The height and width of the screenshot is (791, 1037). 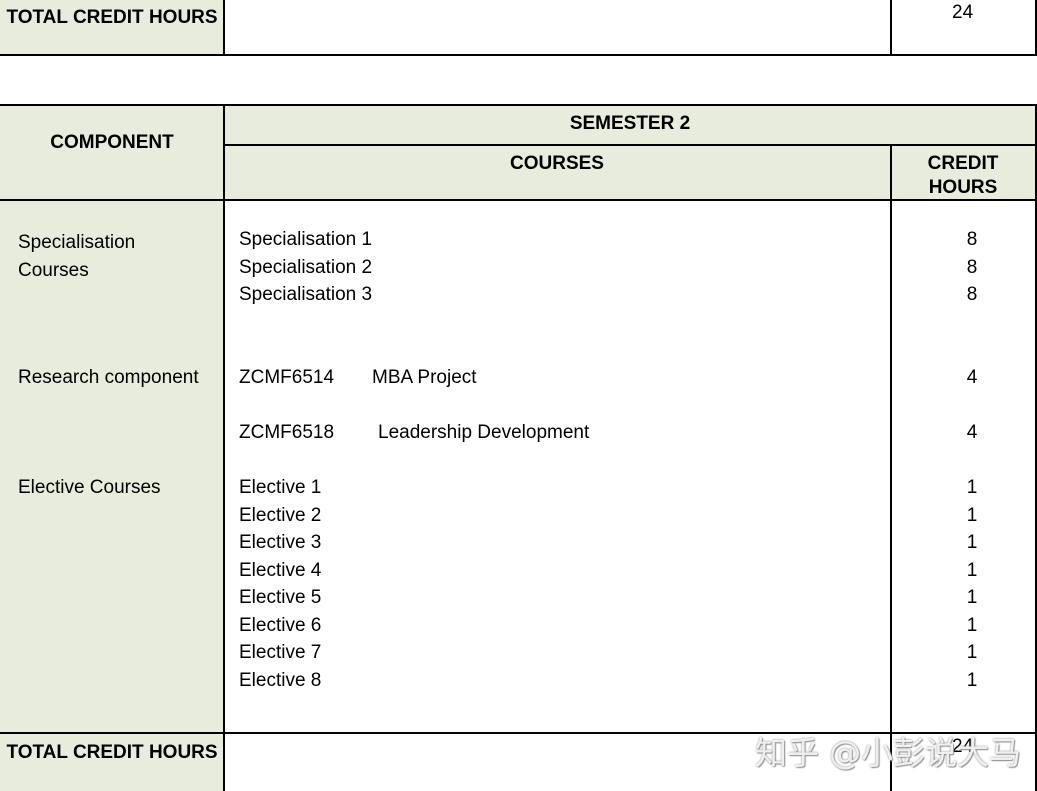 I want to click on course-name: Specialisation 2, so click(x=306, y=267).